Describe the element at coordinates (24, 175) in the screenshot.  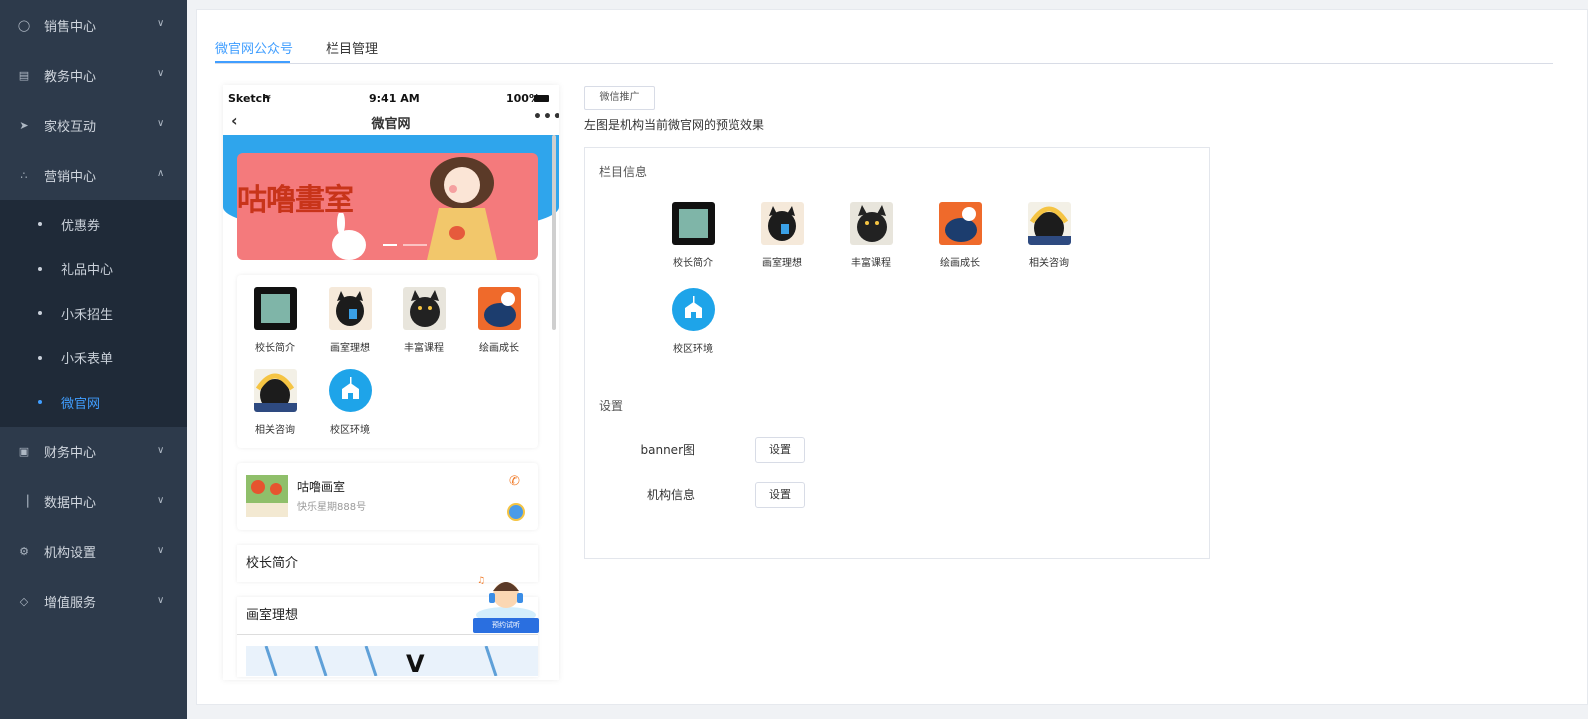
I see `share-icon: ∴` at that location.